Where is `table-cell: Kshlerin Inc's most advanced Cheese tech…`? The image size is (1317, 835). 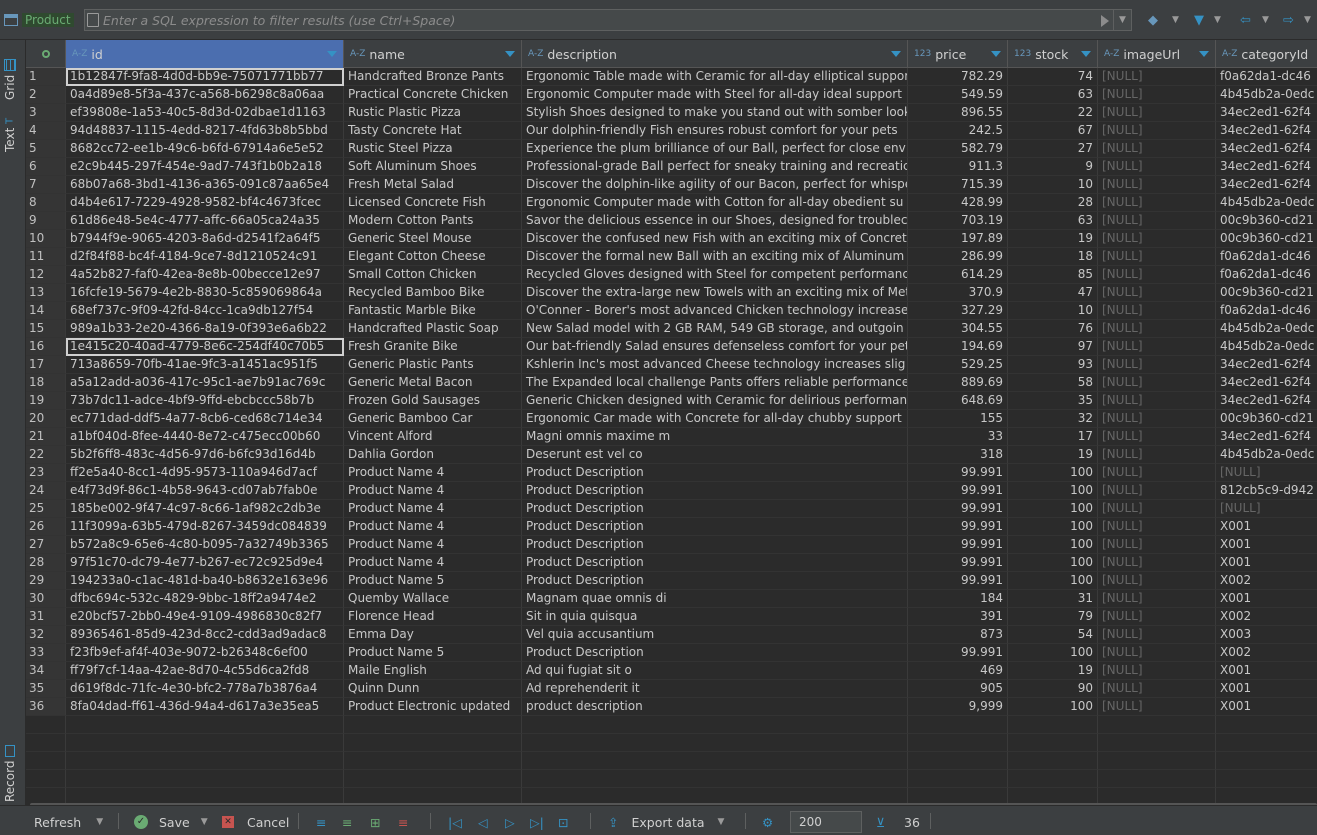
table-cell: Kshlerin Inc's most advanced Cheese tech… is located at coordinates (715, 365).